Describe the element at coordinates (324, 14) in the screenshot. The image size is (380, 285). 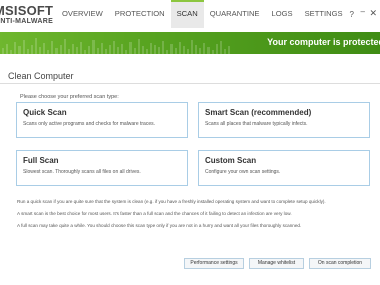
I see `tab-settings: SETTINGS` at that location.